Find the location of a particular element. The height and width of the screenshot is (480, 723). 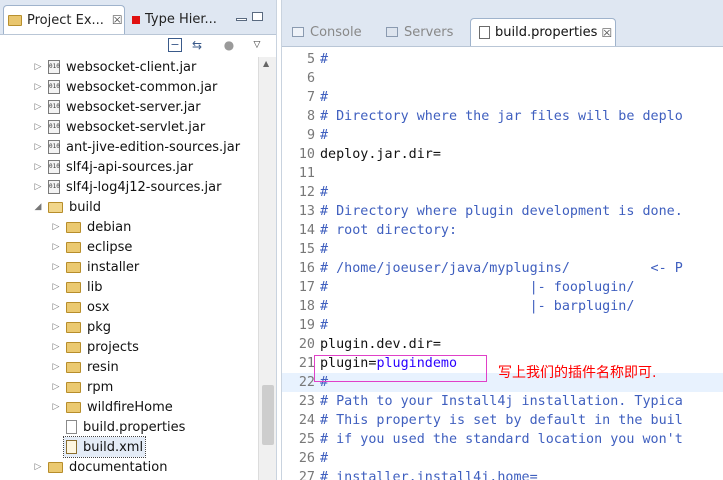

tree-item-slf4j-api: ▷ 010 slf4j-api-sources.jar is located at coordinates (113, 167).